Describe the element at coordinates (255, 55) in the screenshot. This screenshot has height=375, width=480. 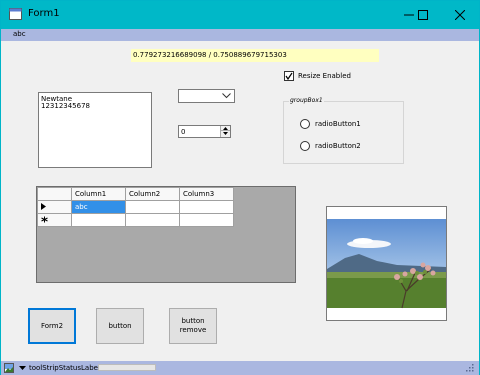
I see `ratio-label: 0.779273216689098 / 0.750889679715303` at that location.